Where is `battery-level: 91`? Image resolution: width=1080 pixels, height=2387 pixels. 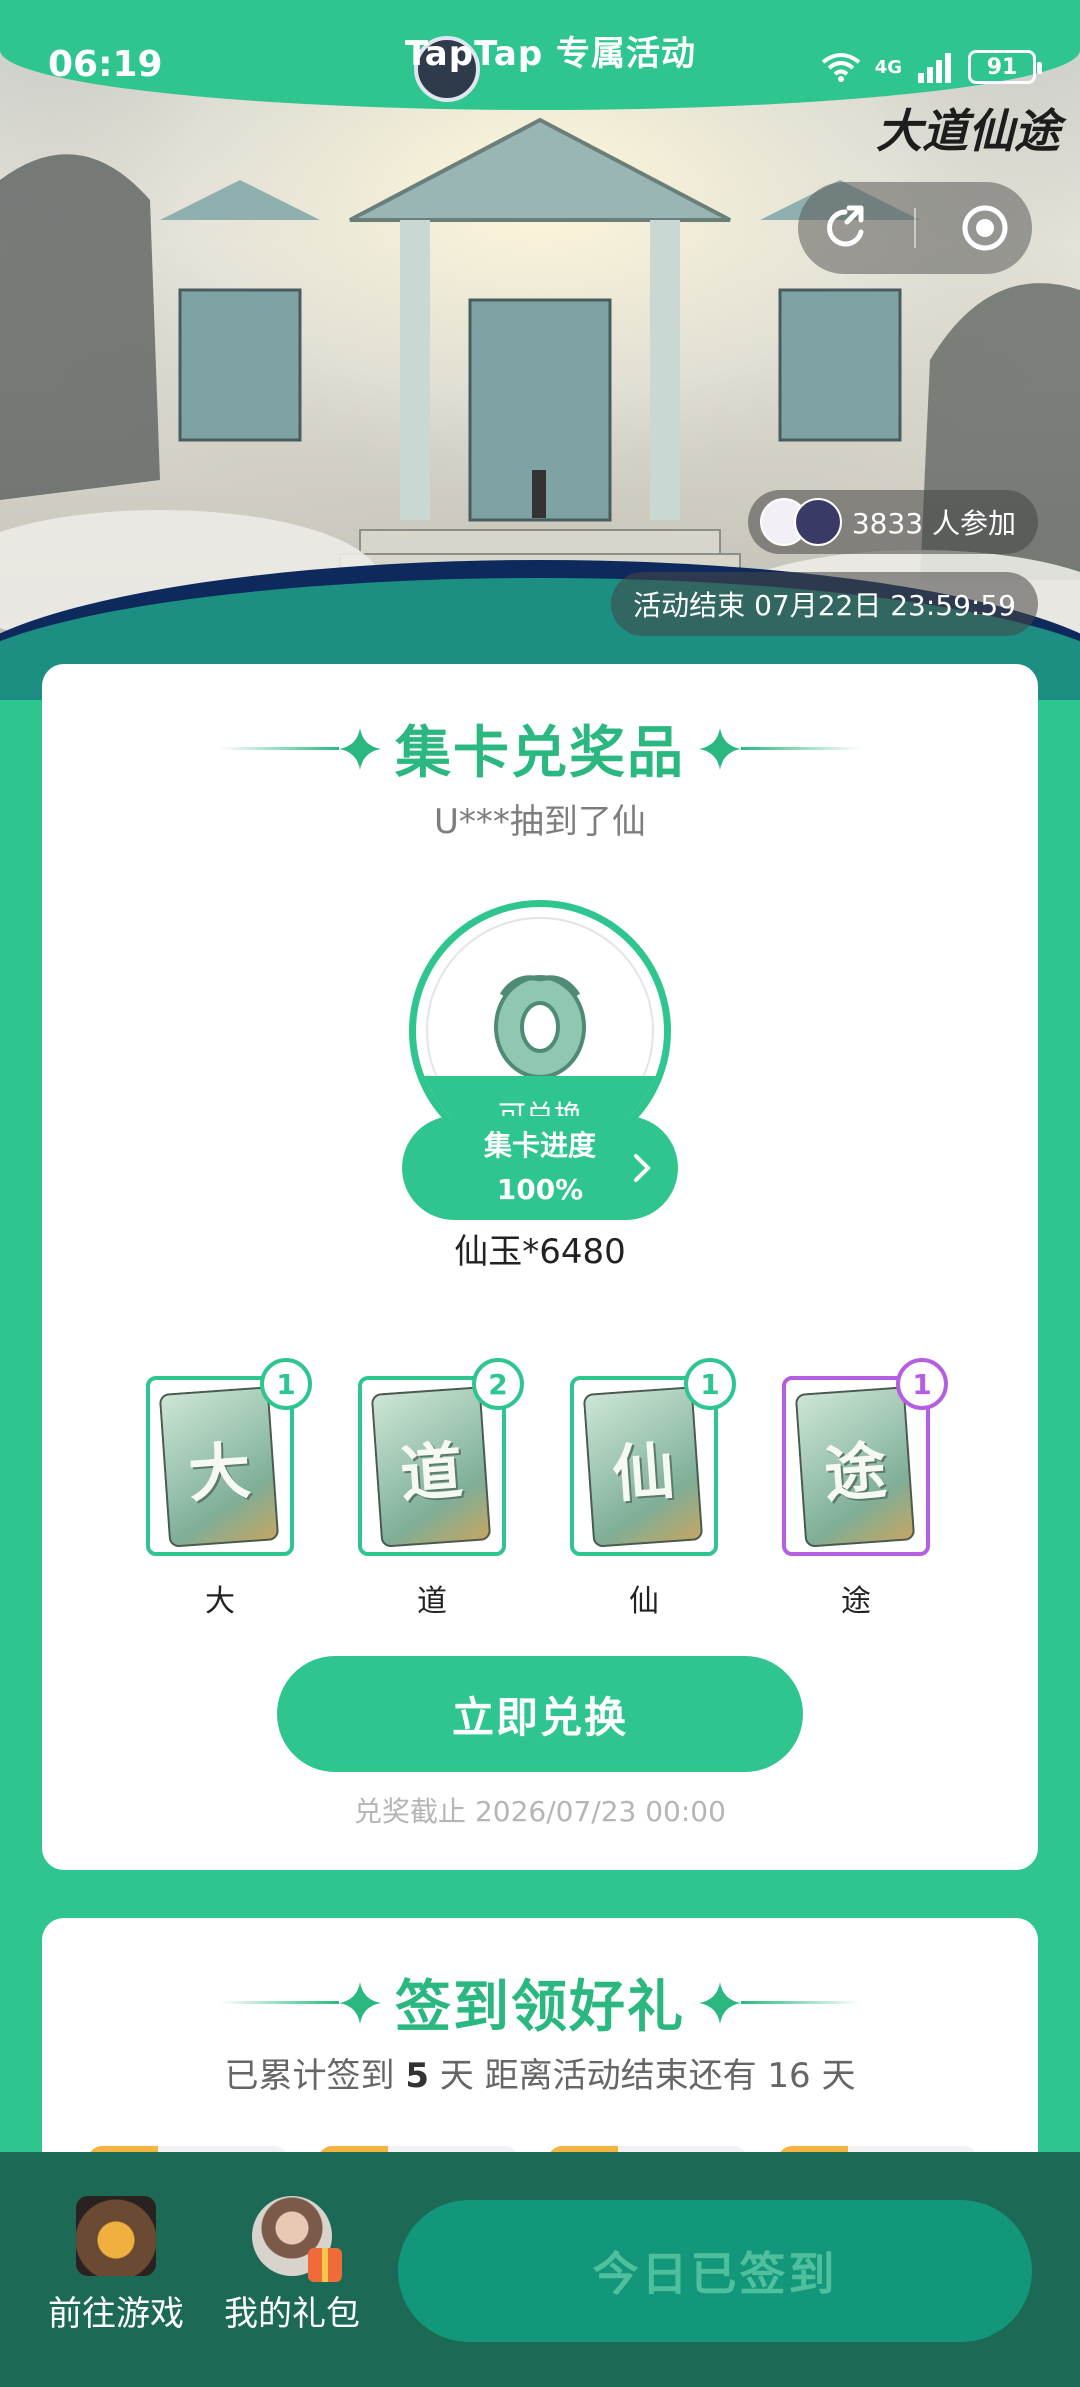 battery-level: 91 is located at coordinates (1002, 67).